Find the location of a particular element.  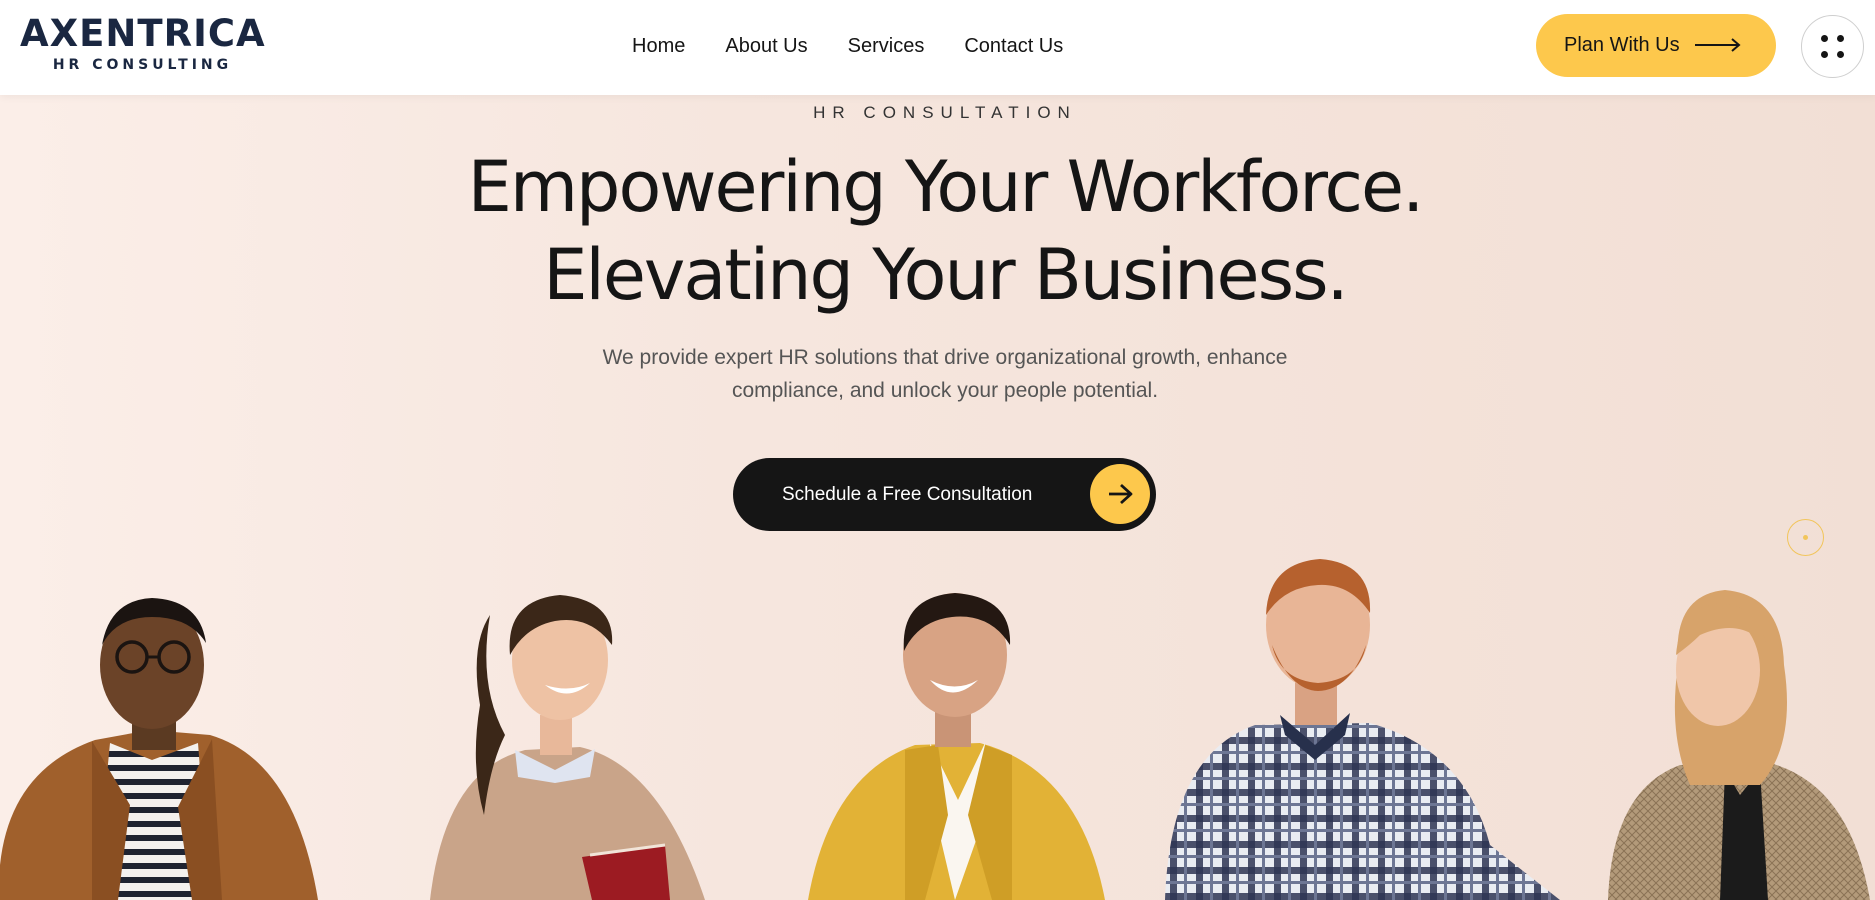

plan-with-us-button: Plan With Us is located at coordinates (1656, 45).